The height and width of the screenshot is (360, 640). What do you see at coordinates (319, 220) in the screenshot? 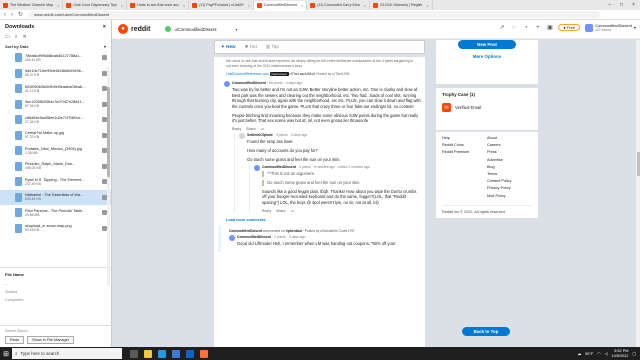
I see `load-more-comments: Load more comments` at bounding box center [319, 220].